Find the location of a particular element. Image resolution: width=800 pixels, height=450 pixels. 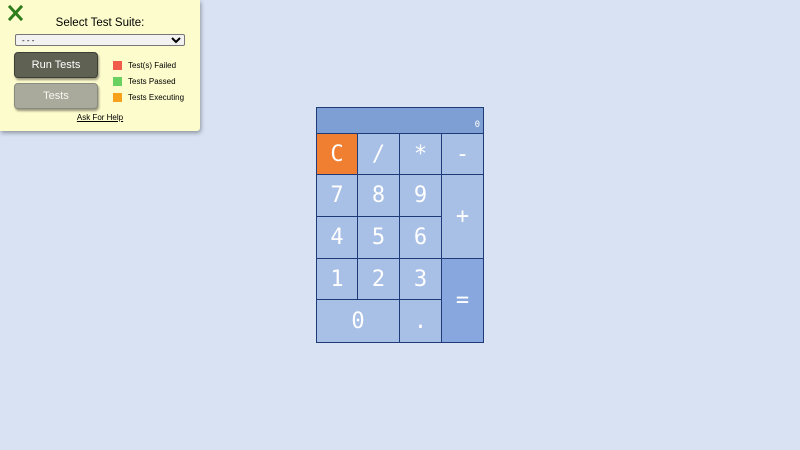

legend-label-passed: Tests Passed is located at coordinates (152, 81).